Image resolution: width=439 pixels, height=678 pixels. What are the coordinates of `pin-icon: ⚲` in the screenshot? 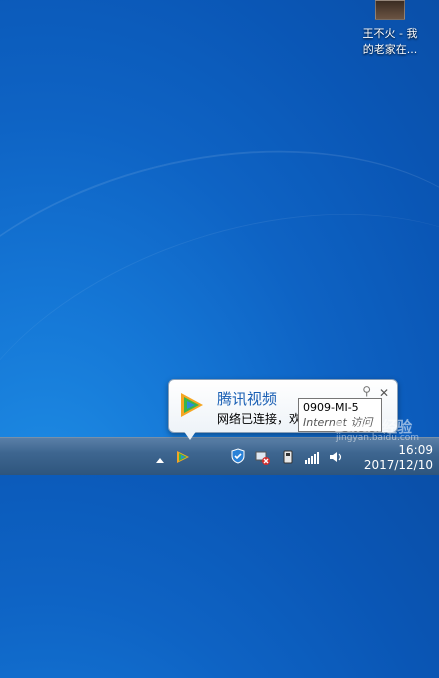 It's located at (366, 391).